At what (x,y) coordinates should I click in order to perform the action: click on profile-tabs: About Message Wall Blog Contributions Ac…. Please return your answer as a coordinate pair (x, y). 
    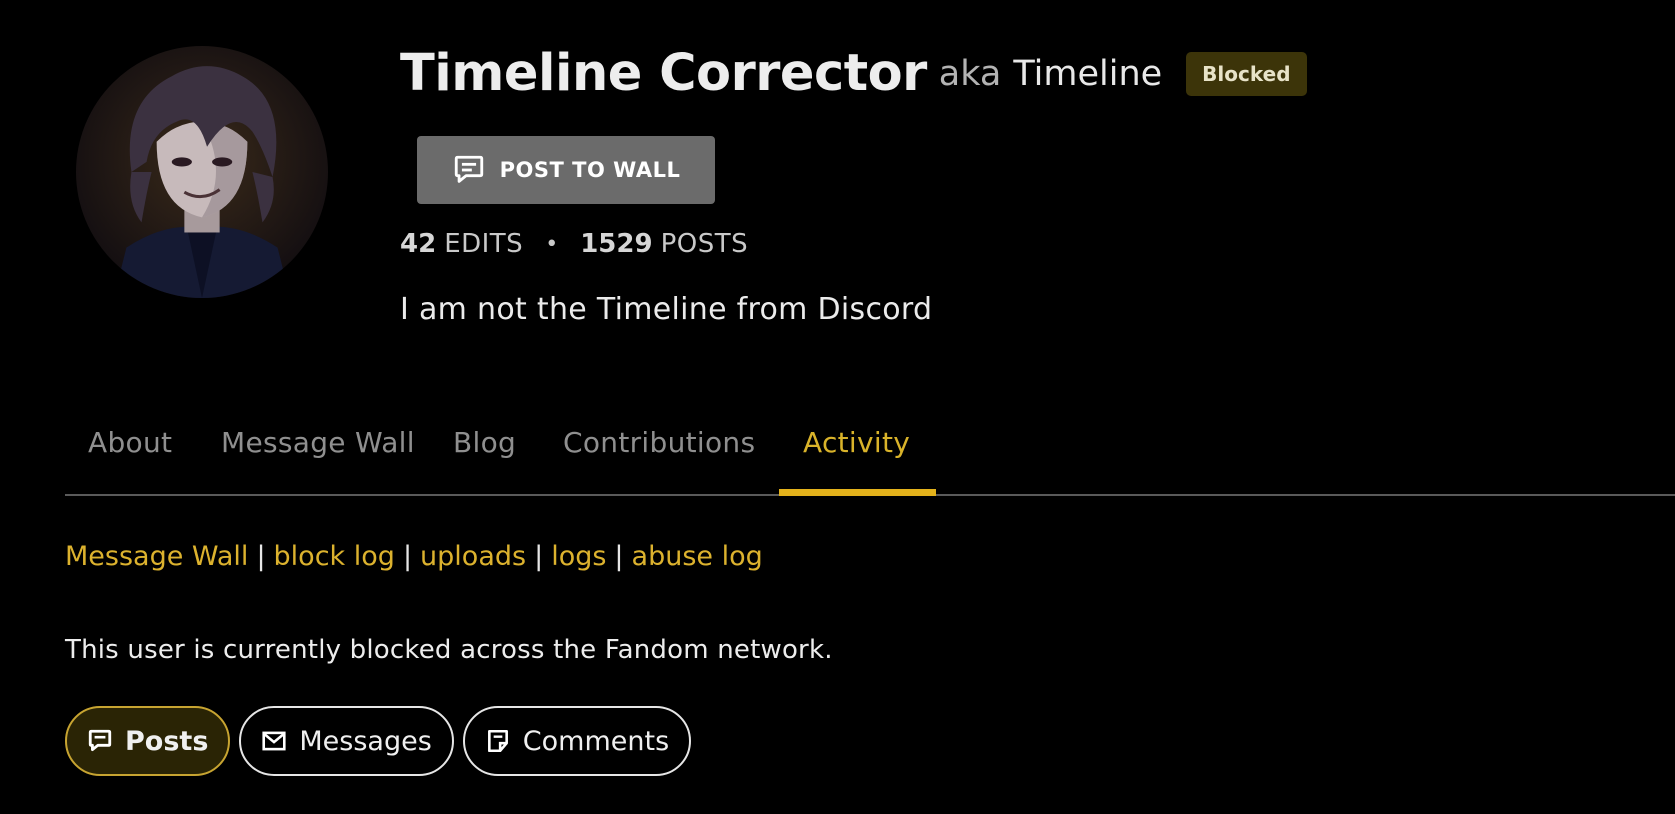
    Looking at the image, I should click on (870, 456).